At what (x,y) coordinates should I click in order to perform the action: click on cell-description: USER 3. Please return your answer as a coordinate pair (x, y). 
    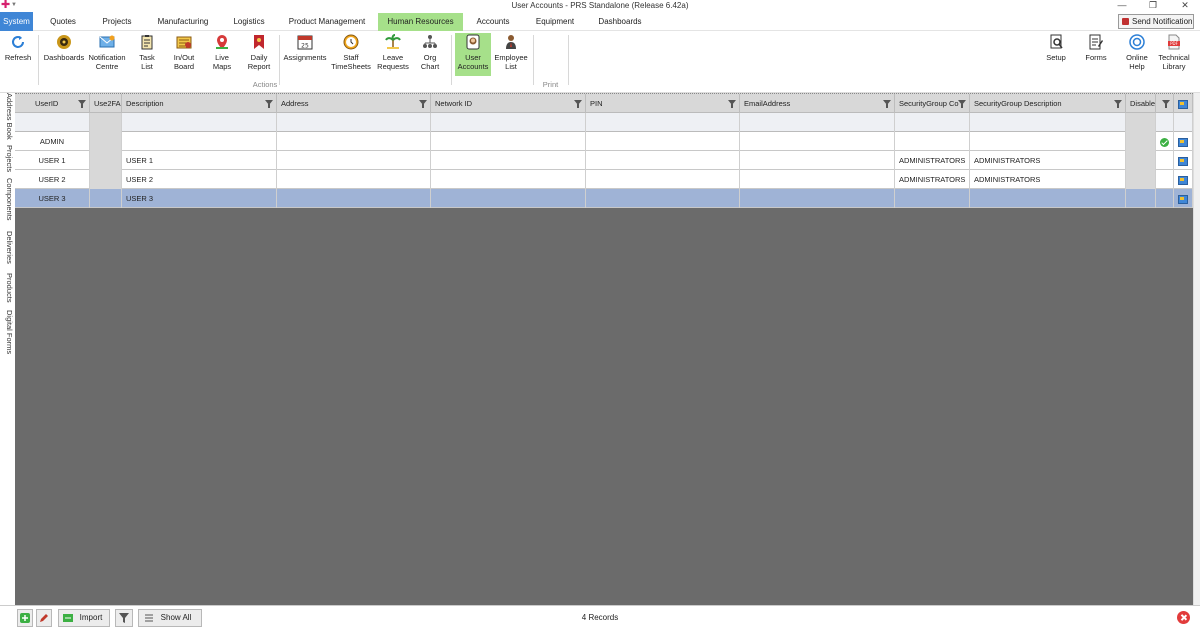
    Looking at the image, I should click on (199, 198).